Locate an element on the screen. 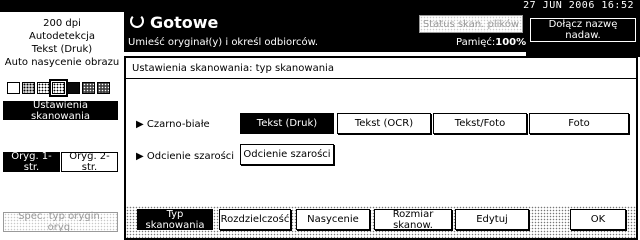  date-text: 27 JUN 2006 is located at coordinates (559, 5).